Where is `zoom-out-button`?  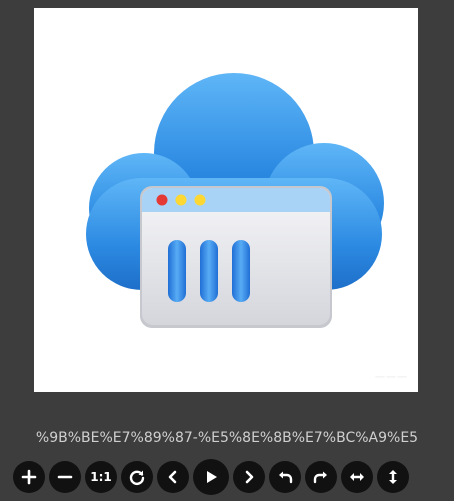
zoom-out-button is located at coordinates (65, 477).